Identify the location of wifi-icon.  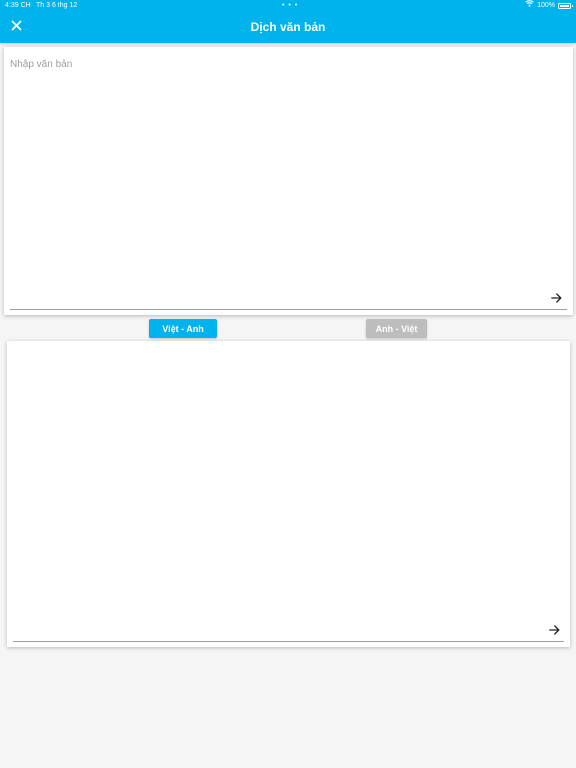
(529, 6).